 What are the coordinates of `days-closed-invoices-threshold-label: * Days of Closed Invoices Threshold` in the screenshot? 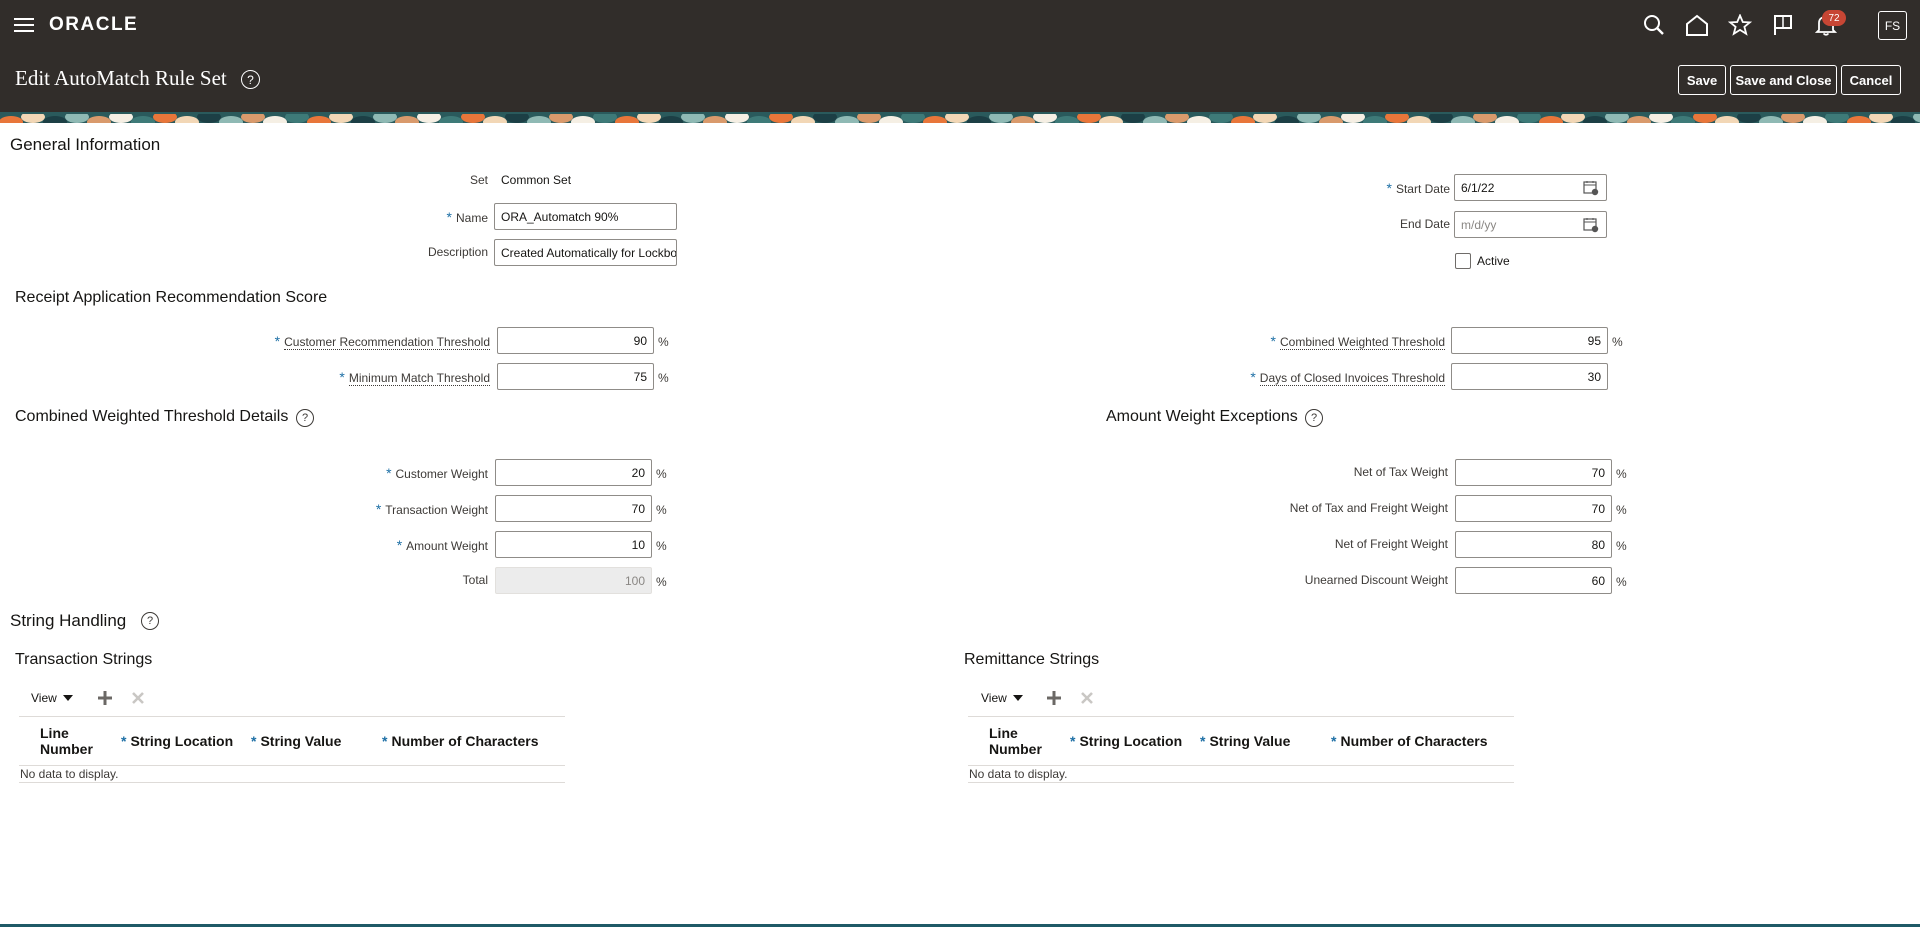 It's located at (1347, 377).